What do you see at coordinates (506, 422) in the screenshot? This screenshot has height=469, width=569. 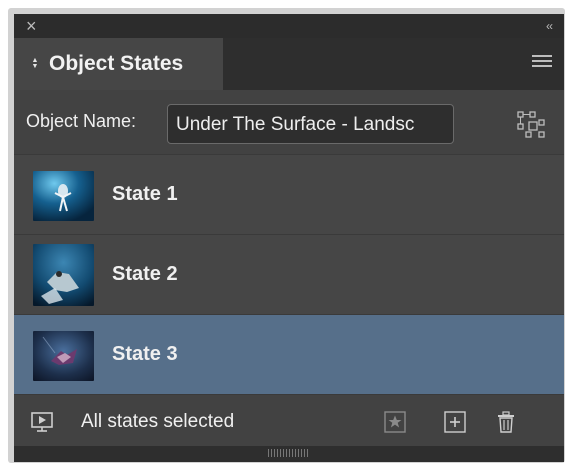 I see `trash-icon` at bounding box center [506, 422].